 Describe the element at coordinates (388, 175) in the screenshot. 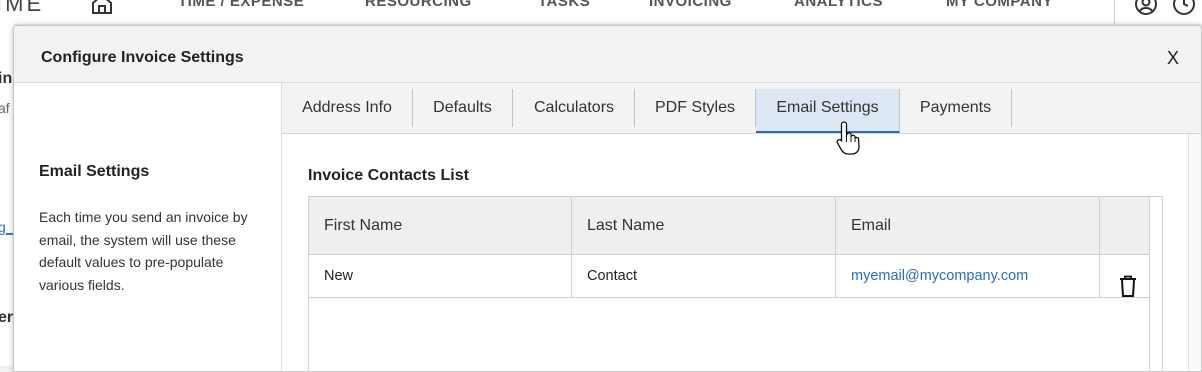

I see `contacts-list-title: Invoice Contacts List` at that location.